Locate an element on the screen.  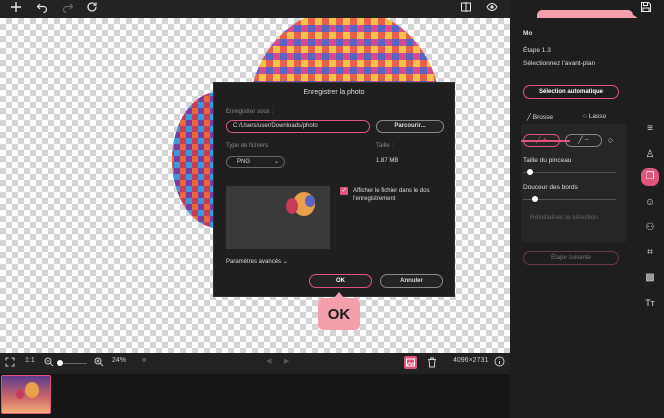
show-file-label-line1: Afficher le fichier dans le dos is located at coordinates (391, 191).